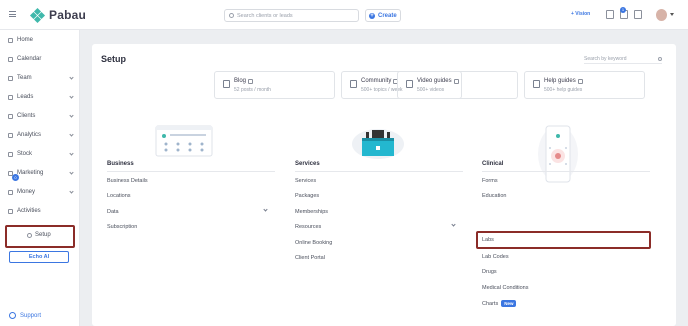 The height and width of the screenshot is (326, 688). What do you see at coordinates (122, 227) in the screenshot?
I see `subscription-link: Subscription` at bounding box center [122, 227].